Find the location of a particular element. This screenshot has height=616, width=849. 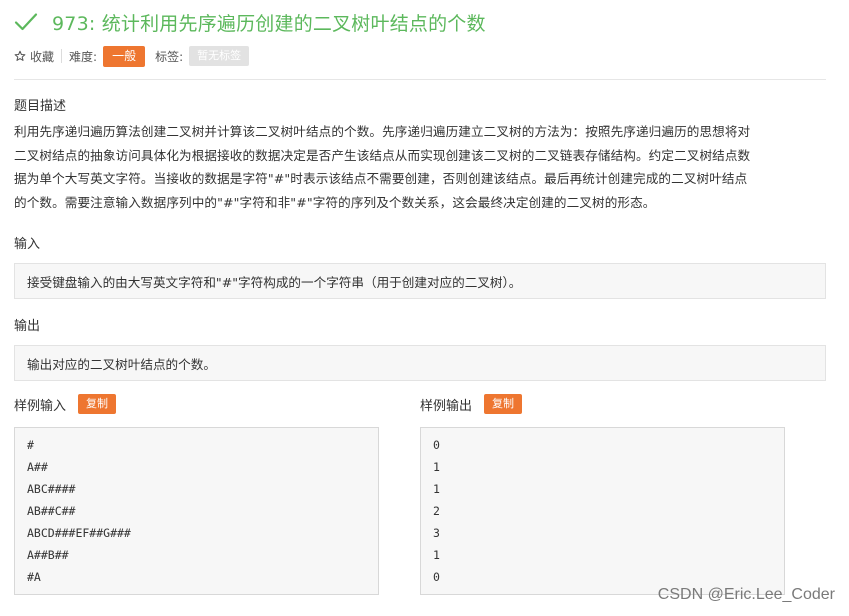

sample-output-box: 0 1 1 2 3 1 0 is located at coordinates (602, 511).